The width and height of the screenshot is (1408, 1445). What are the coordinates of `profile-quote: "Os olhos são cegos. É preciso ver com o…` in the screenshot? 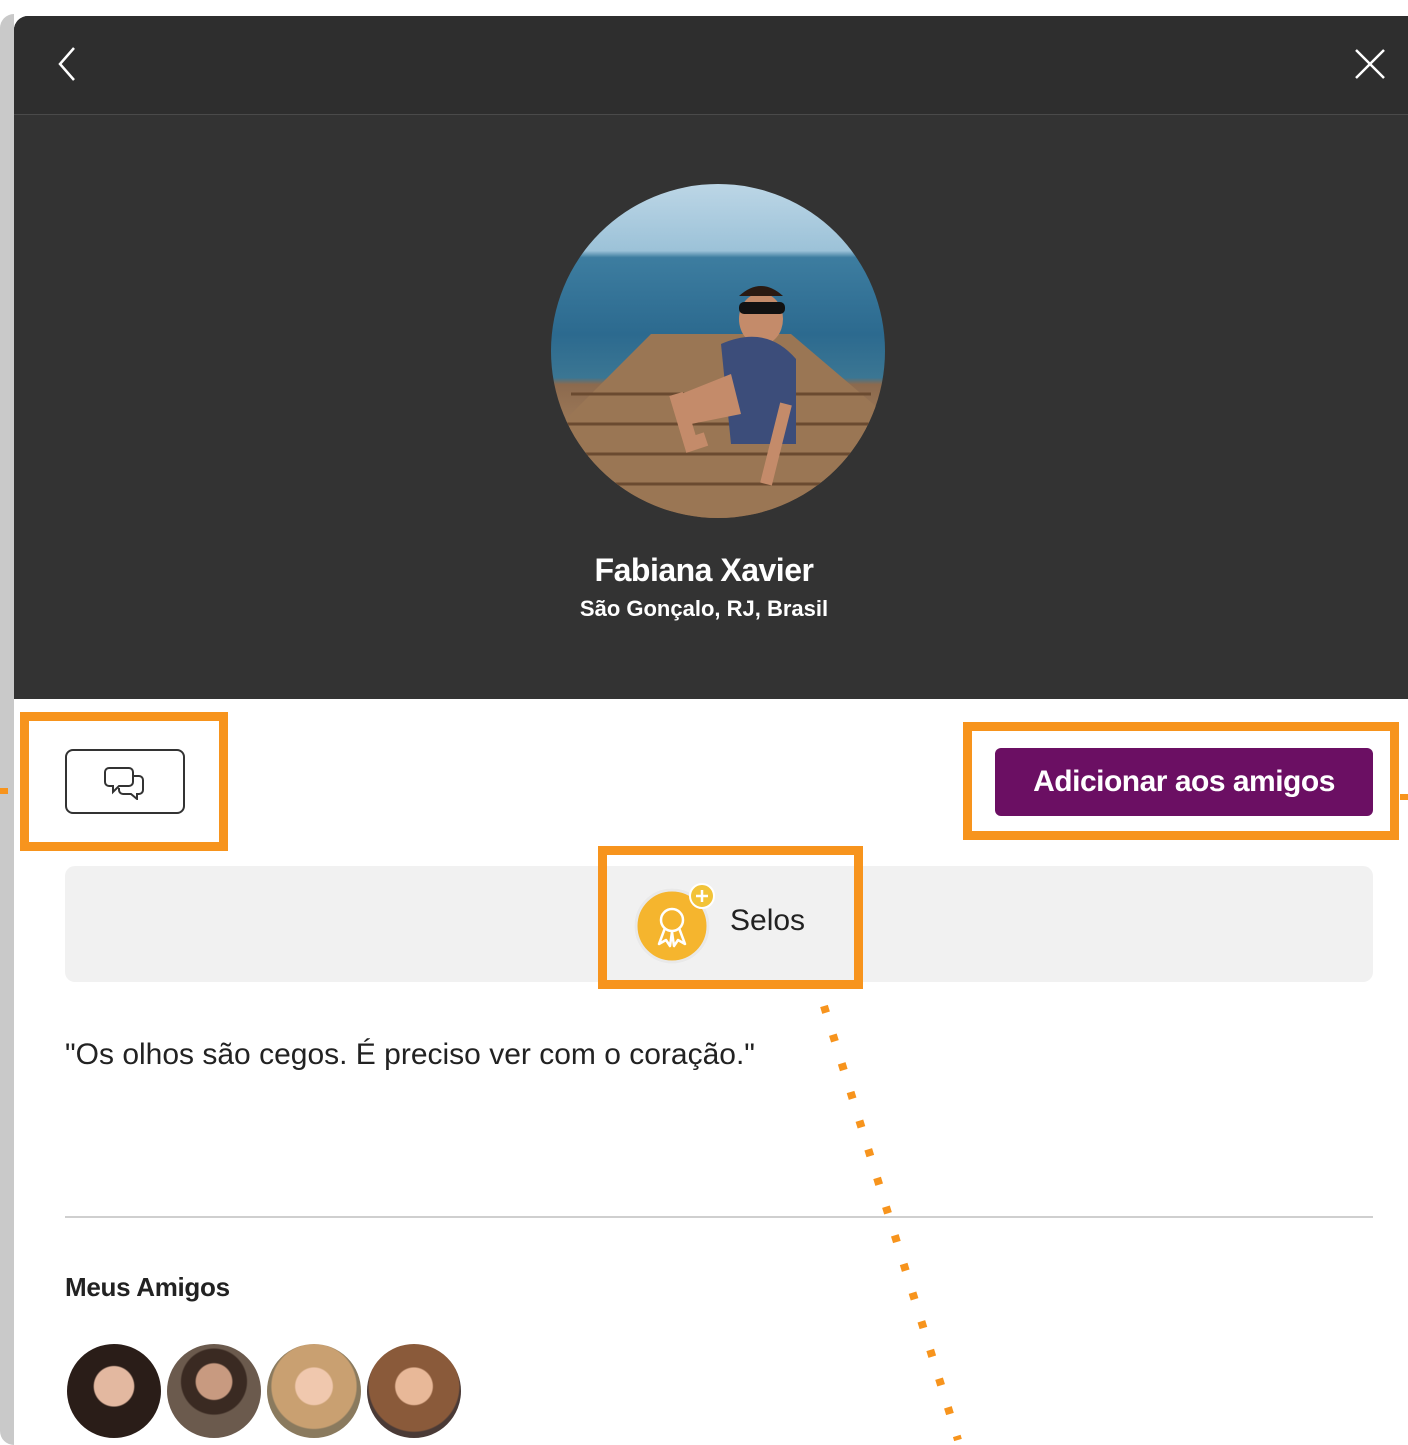 It's located at (410, 1054).